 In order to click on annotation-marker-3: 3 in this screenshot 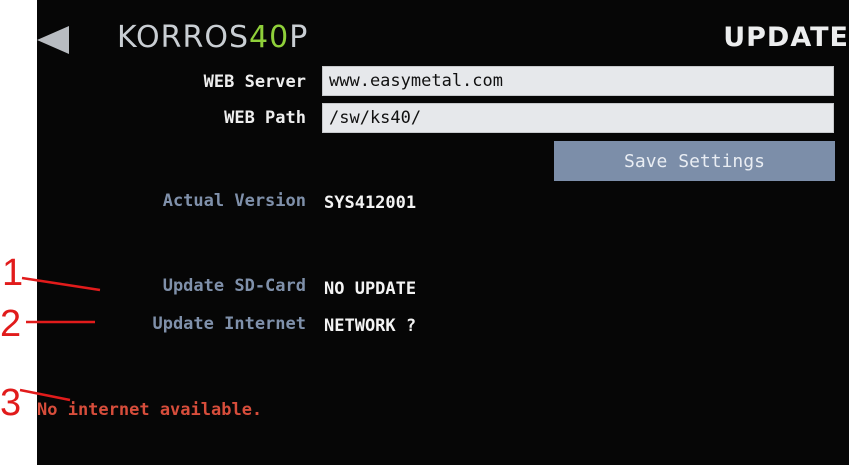, I will do `click(11, 403)`.